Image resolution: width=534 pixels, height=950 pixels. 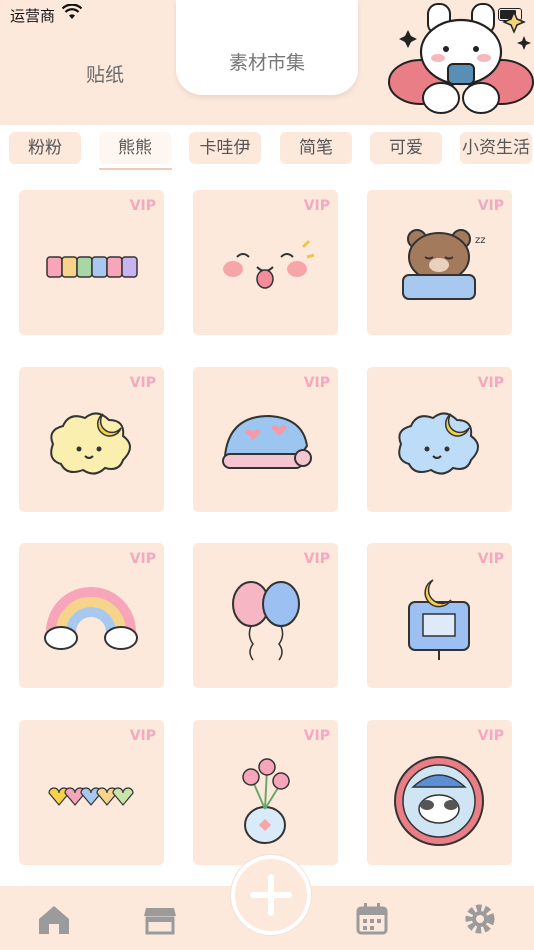 I want to click on nightcap-sticker-icon, so click(x=267, y=441).